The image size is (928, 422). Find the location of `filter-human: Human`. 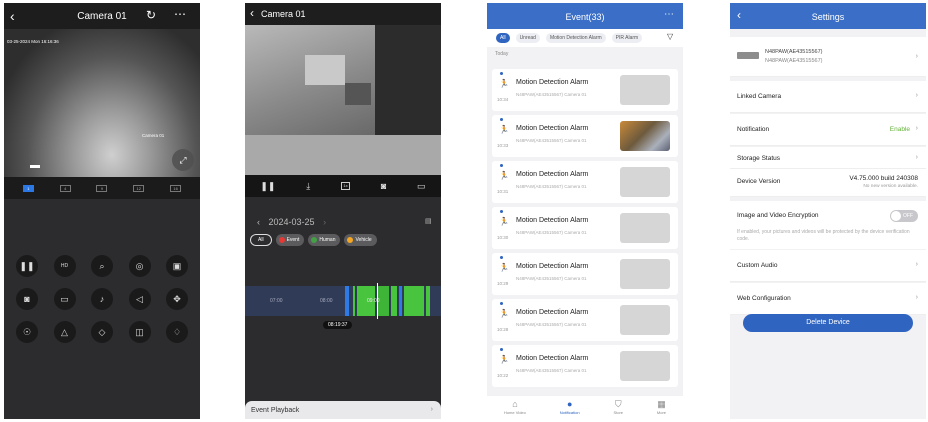

filter-human: Human is located at coordinates (324, 240).